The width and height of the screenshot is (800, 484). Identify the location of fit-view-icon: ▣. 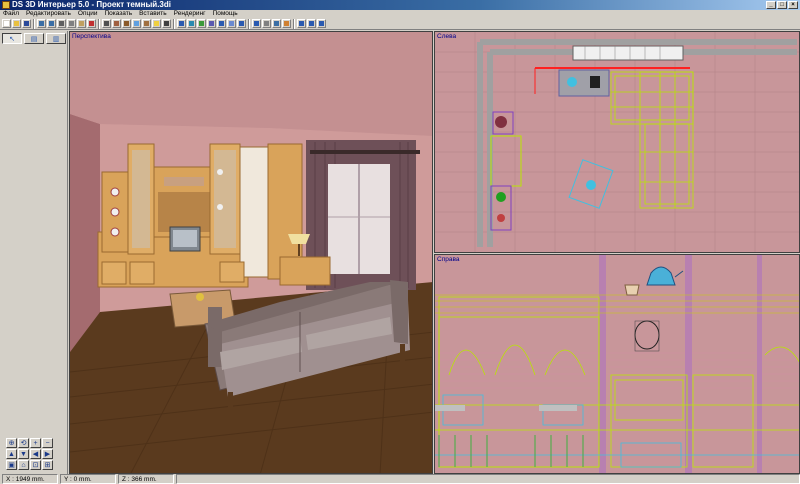
(11, 465).